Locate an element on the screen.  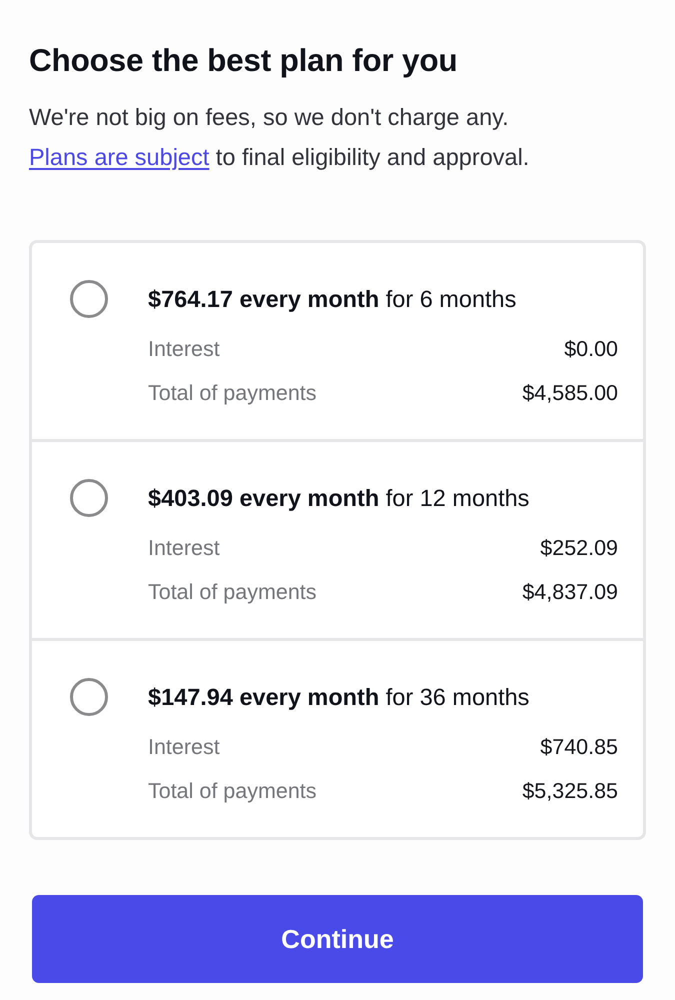
plan-headline: $403.09 every month for 12 months is located at coordinates (339, 498).